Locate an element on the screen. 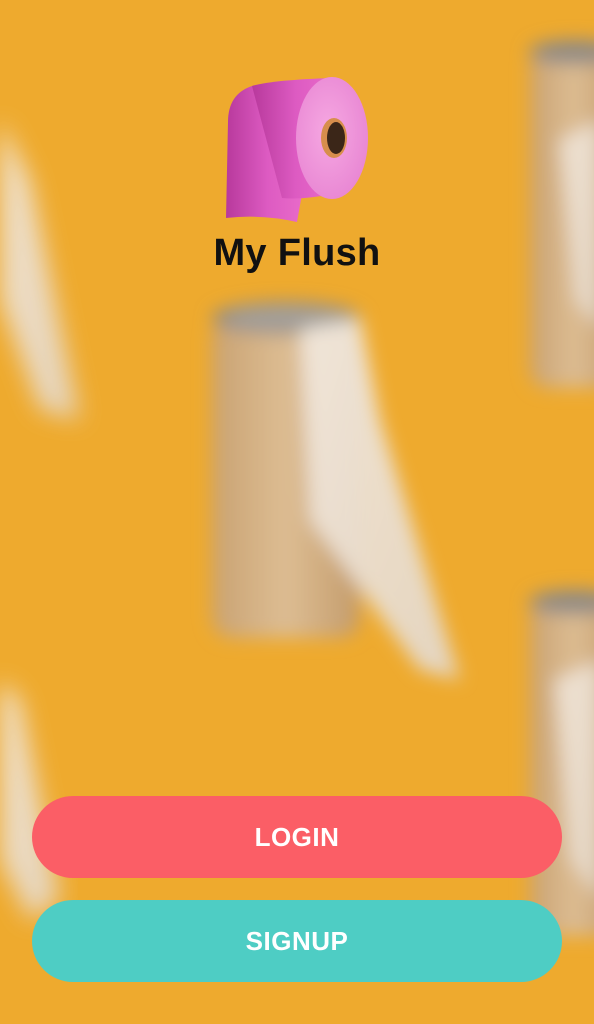 Image resolution: width=594 pixels, height=1024 pixels. login-button-label: LOGIN is located at coordinates (297, 836).